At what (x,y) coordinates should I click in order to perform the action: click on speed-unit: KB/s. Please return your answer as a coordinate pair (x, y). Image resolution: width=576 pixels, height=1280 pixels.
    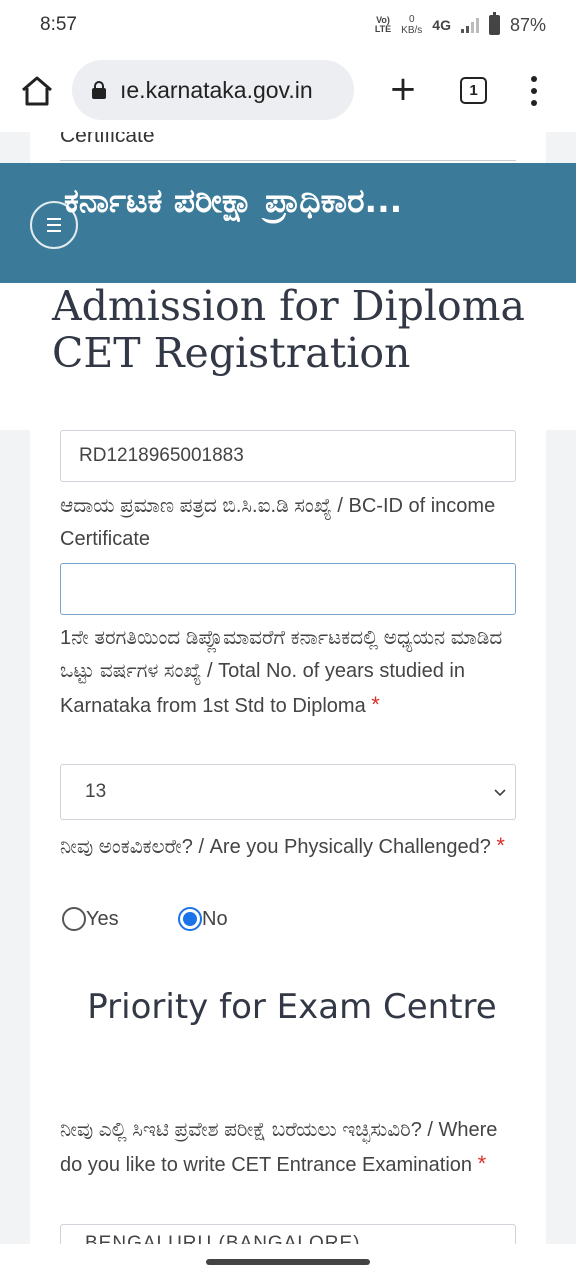
    Looking at the image, I should click on (412, 30).